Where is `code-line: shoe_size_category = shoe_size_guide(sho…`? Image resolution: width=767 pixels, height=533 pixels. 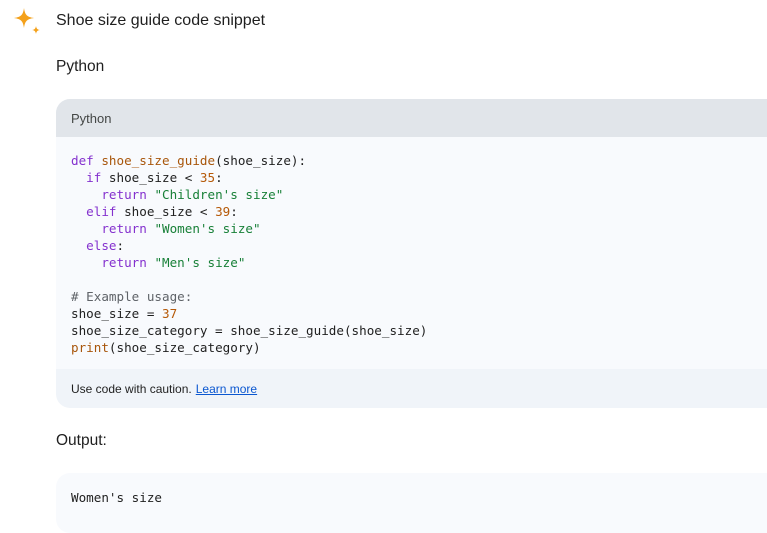
code-line: shoe_size_category = shoe_size_guide(sho… is located at coordinates (249, 330).